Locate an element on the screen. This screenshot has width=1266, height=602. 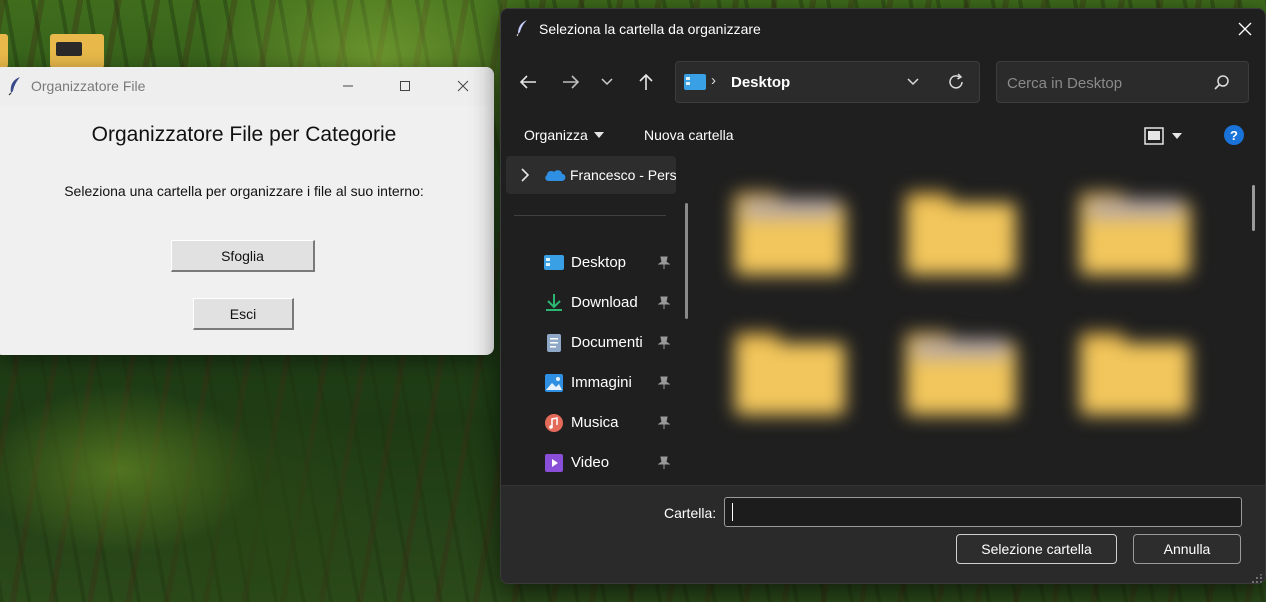
new-folder-label: Nuova cartella is located at coordinates (689, 135).